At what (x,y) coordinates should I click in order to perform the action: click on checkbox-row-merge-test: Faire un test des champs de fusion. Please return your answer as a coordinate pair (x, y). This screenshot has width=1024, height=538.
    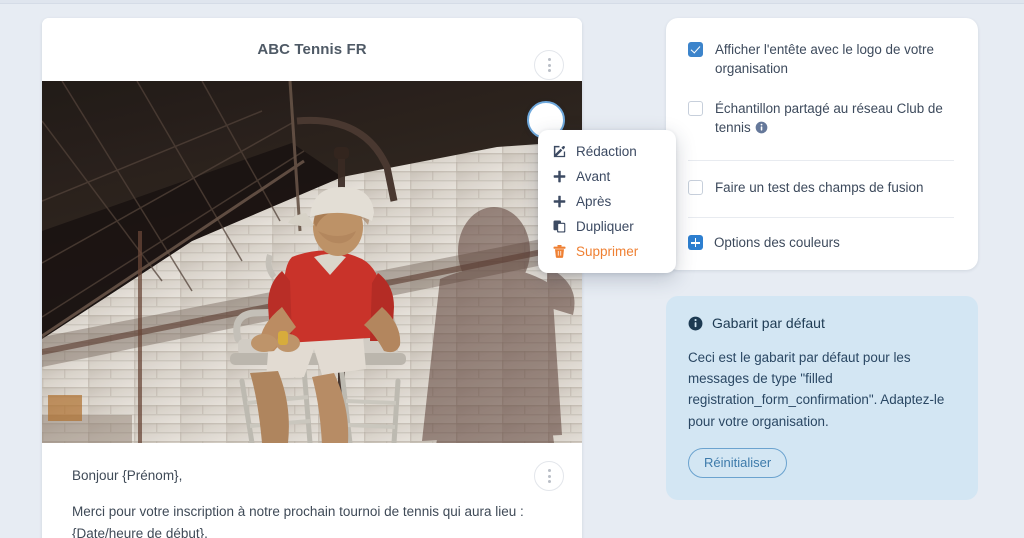
    Looking at the image, I should click on (821, 187).